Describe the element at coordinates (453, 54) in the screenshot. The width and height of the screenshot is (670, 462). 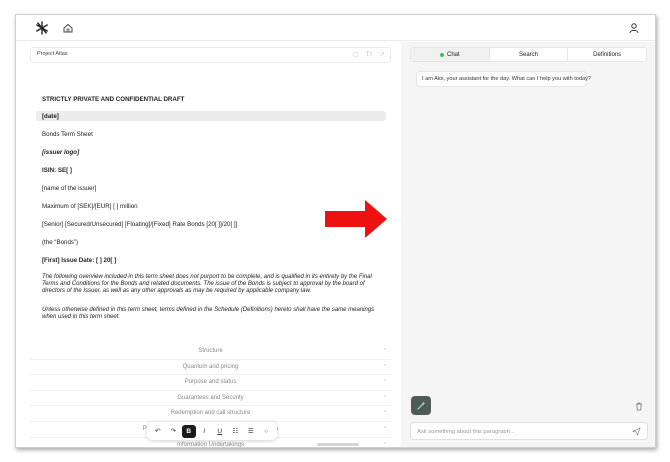
I see `tab-label: Chat` at that location.